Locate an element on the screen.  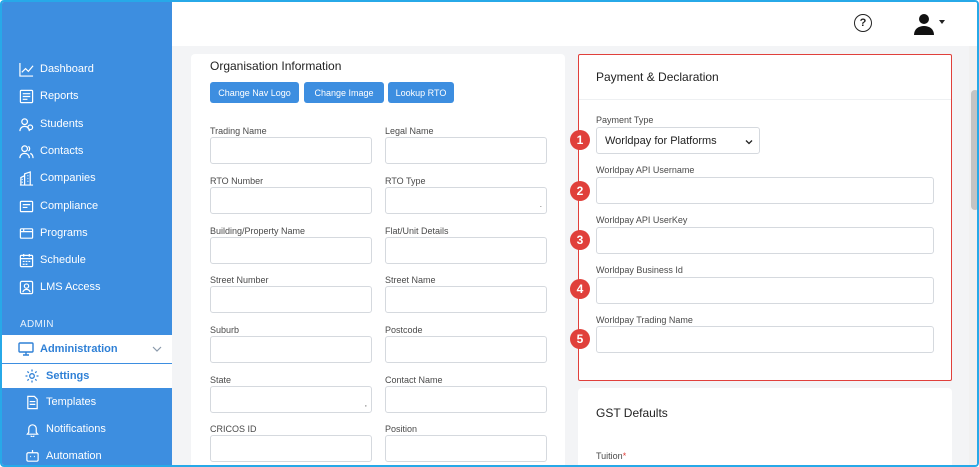
payment-type-select: Worldpay for Platforms is located at coordinates (678, 140).